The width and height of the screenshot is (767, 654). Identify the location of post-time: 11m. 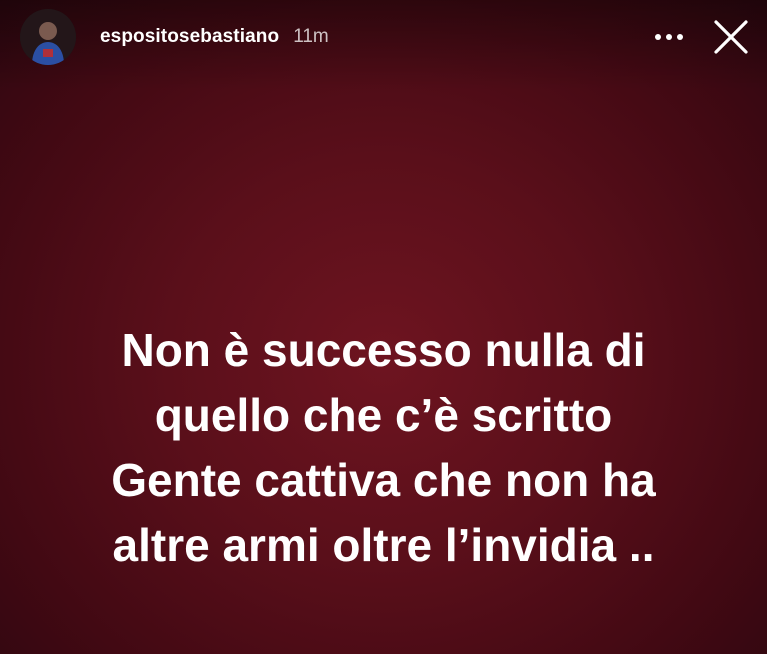
(311, 36).